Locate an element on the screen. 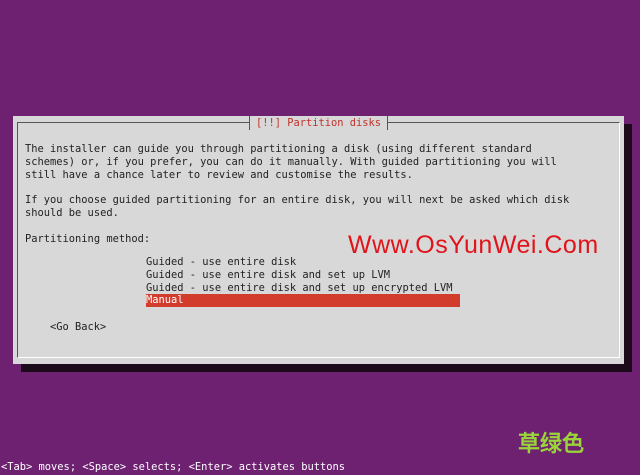  option-guided-lvm: Guided - use entire disk and set up LVM is located at coordinates (303, 275).